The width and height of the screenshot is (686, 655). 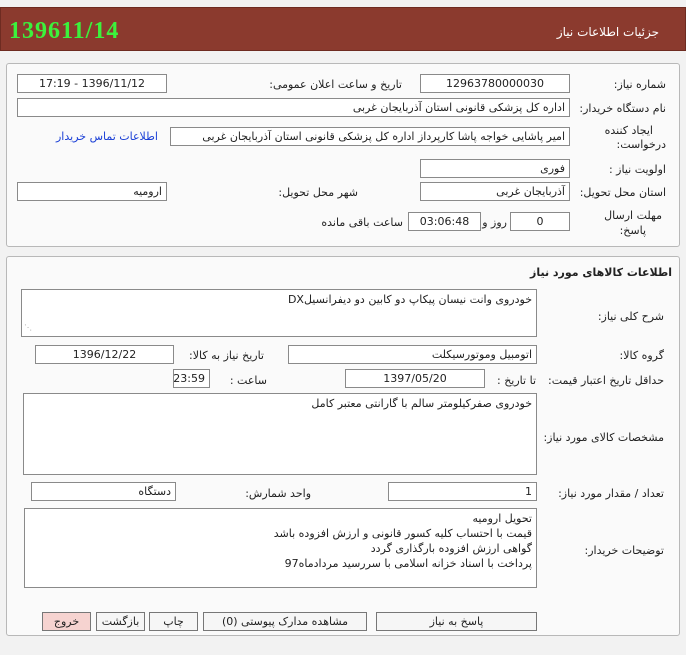 I want to click on resize-grip-icon: ⋰, so click(x=28, y=327).